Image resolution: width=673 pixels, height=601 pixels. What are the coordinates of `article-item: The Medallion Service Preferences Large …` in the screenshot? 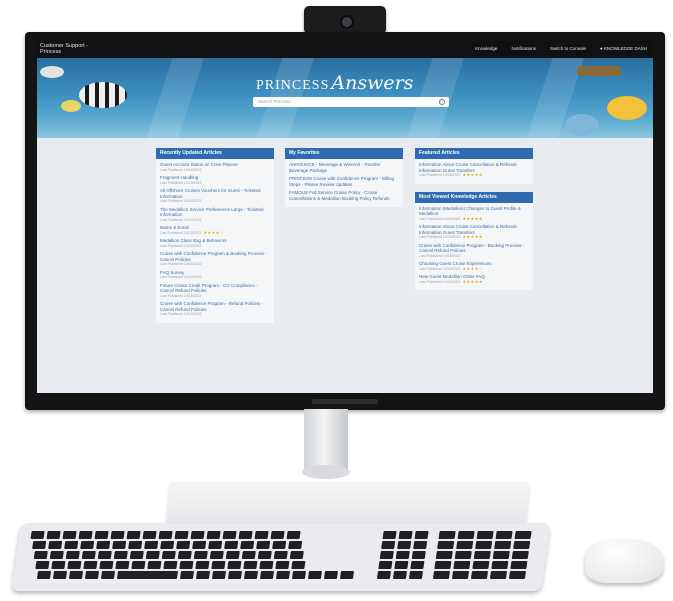 It's located at (215, 215).